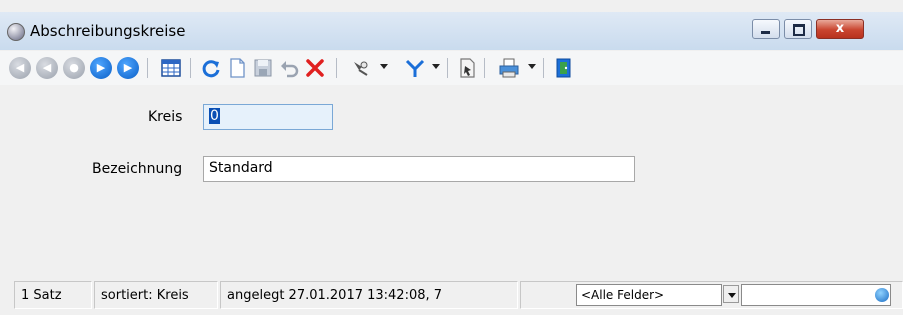 Image resolution: width=903 pixels, height=315 pixels. What do you see at coordinates (165, 117) in the screenshot?
I see `kreis-label: Kreis` at bounding box center [165, 117].